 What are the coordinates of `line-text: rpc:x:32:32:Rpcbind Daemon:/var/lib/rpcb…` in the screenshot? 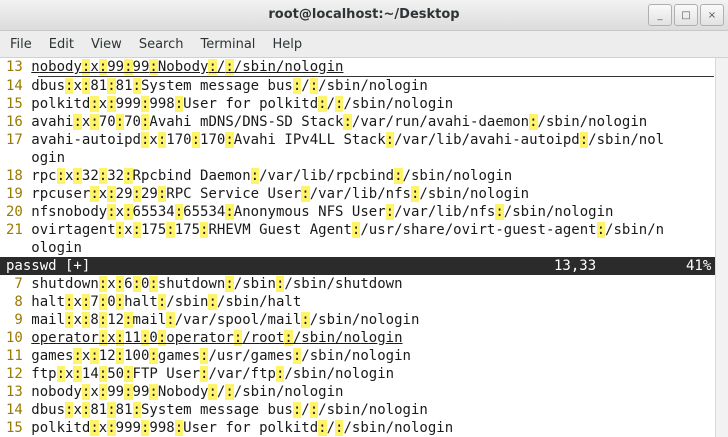 It's located at (272, 176).